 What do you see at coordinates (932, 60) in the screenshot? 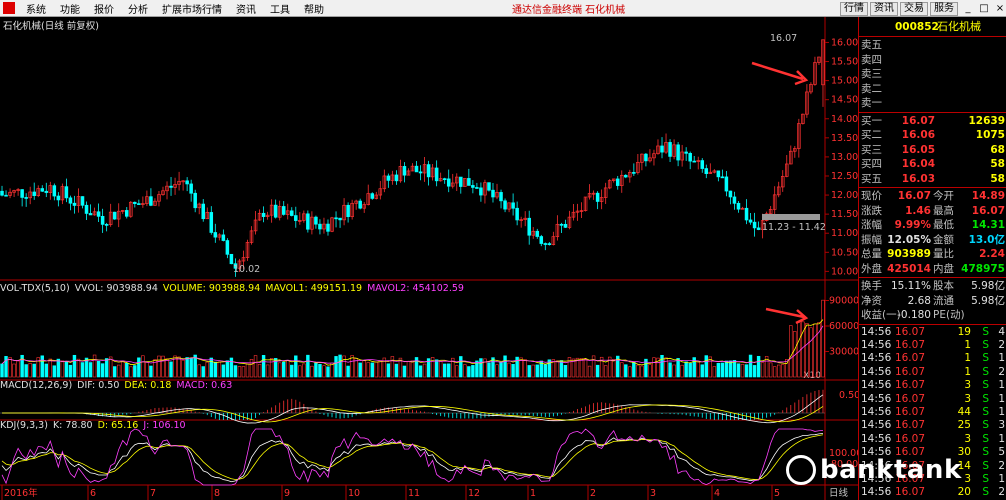
I see `ask-row: 卖四` at bounding box center [932, 60].